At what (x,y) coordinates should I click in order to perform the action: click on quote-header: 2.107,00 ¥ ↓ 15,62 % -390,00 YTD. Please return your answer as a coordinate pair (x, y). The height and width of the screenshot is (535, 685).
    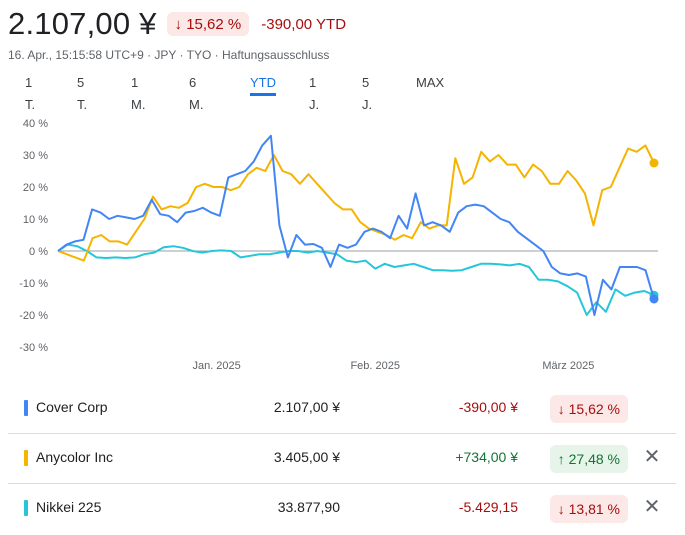
    Looking at the image, I should click on (177, 24).